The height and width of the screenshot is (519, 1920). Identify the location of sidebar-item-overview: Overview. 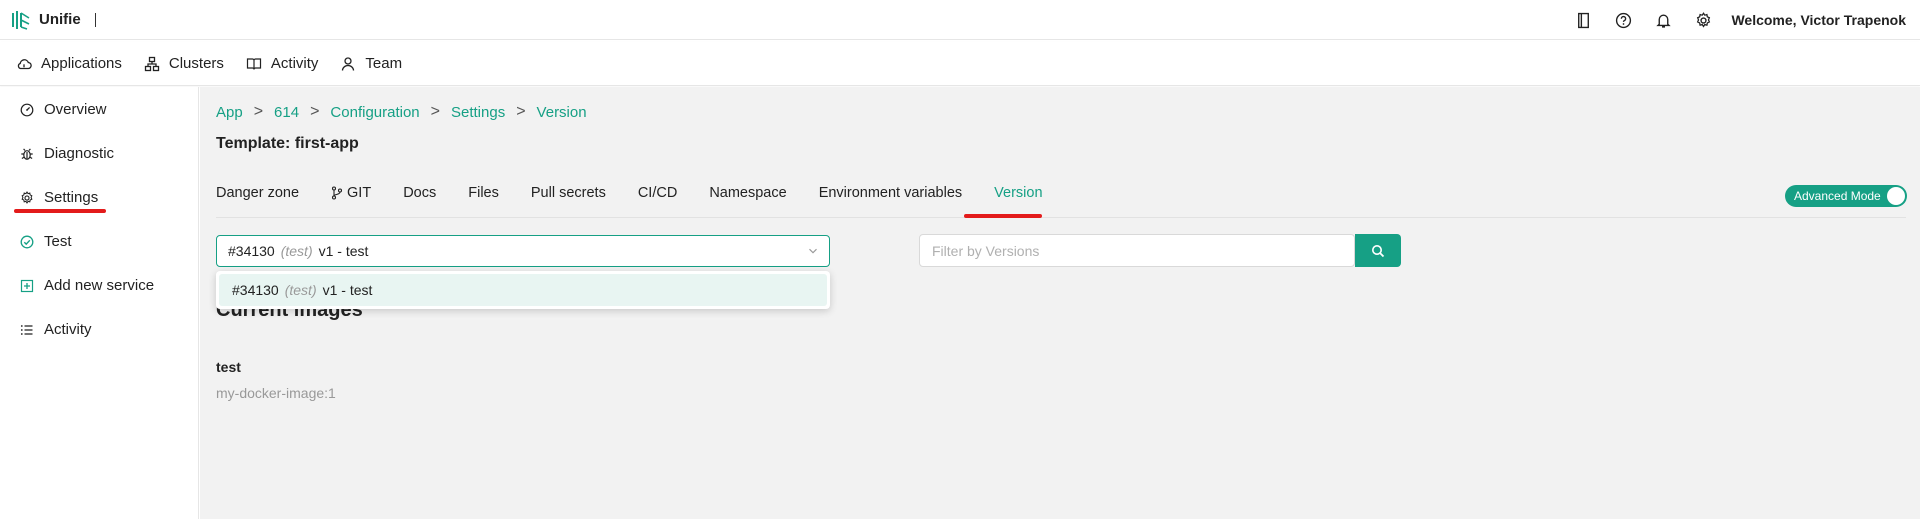
(63, 109).